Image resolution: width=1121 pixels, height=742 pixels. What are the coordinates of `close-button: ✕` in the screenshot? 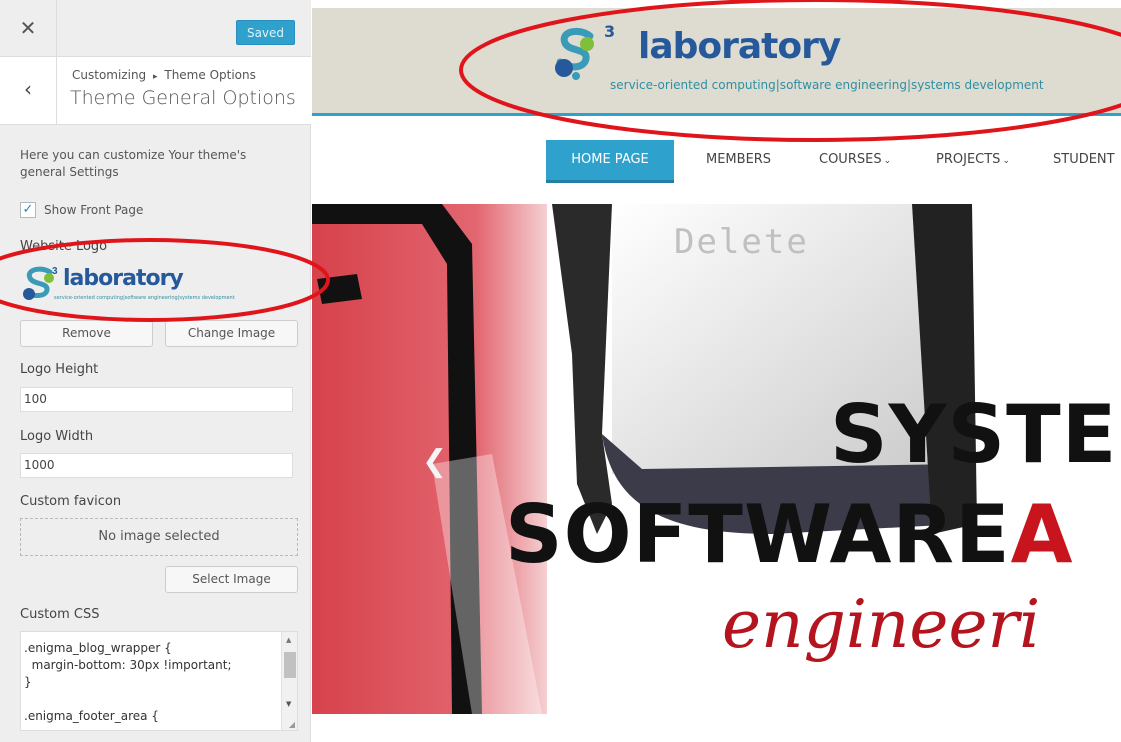 It's located at (28, 28).